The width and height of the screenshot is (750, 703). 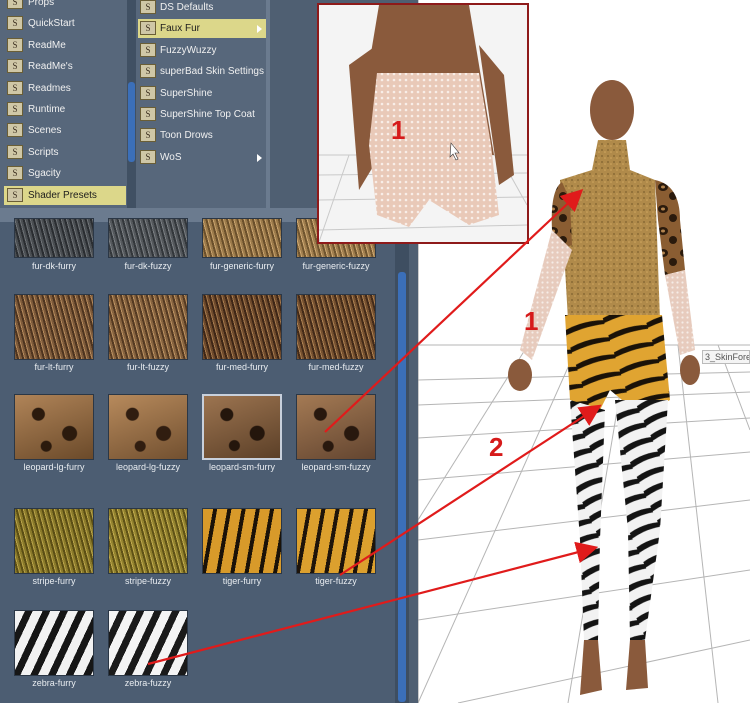 What do you see at coordinates (470, 490) in the screenshot?
I see `arrow-tiger-to-shorts` at bounding box center [470, 490].